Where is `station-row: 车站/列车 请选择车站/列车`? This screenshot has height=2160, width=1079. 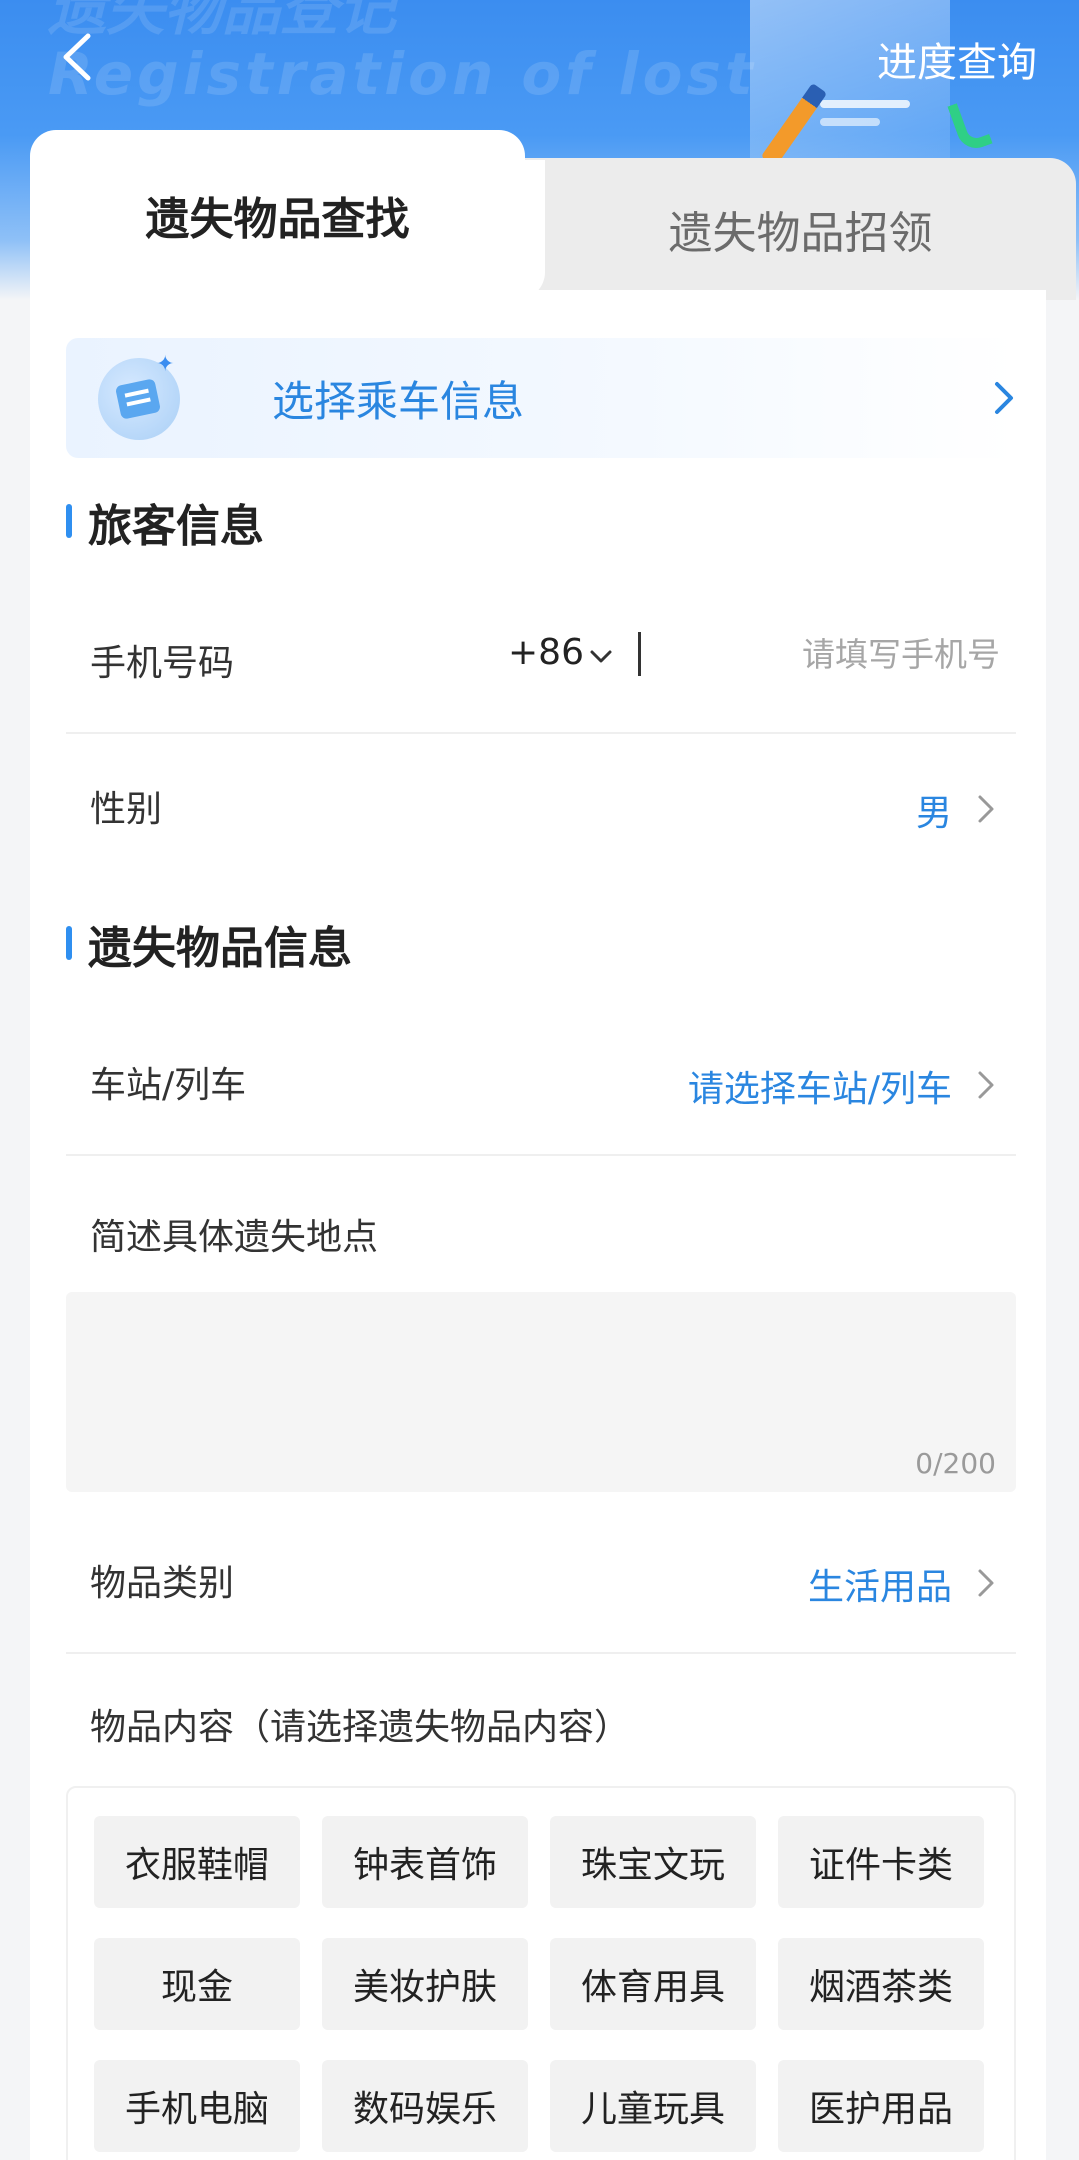
station-row: 车站/列车 请选择车站/列车 is located at coordinates (541, 1083).